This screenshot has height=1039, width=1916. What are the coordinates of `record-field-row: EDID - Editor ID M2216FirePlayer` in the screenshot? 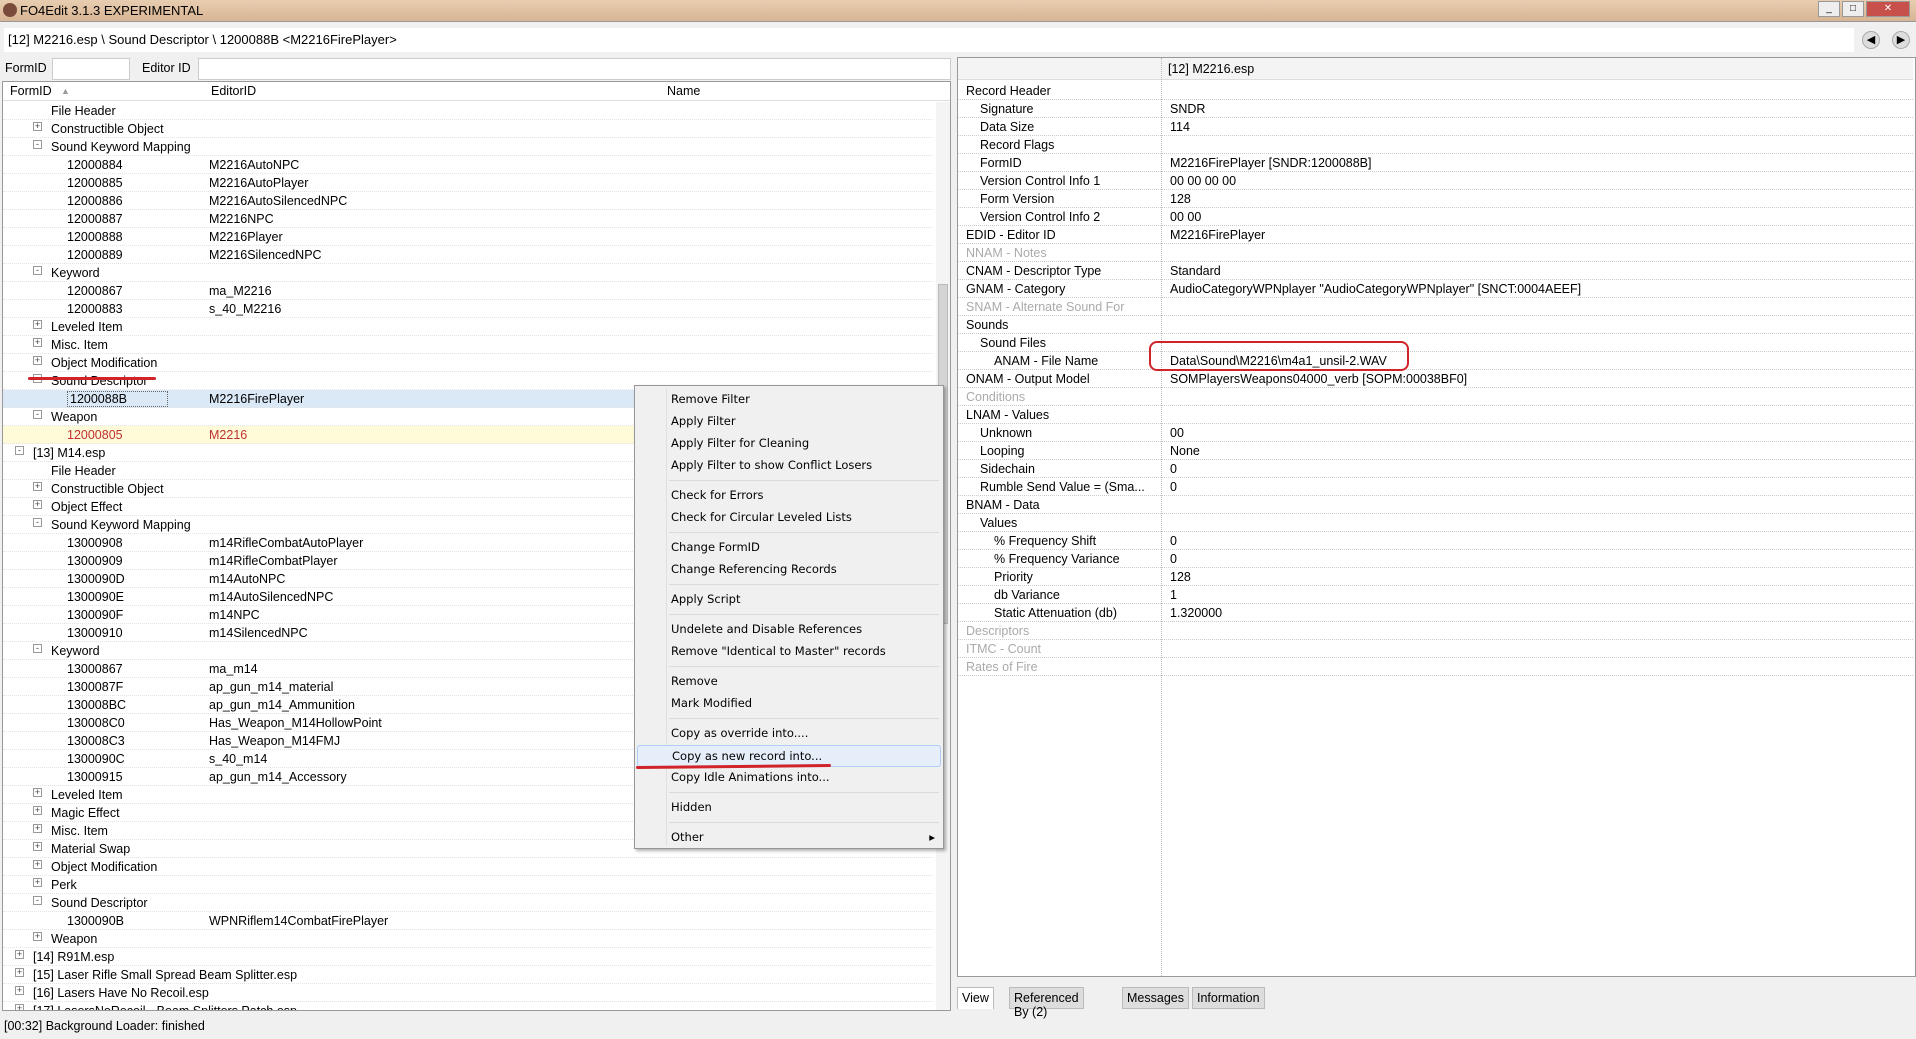 It's located at (1435, 235).